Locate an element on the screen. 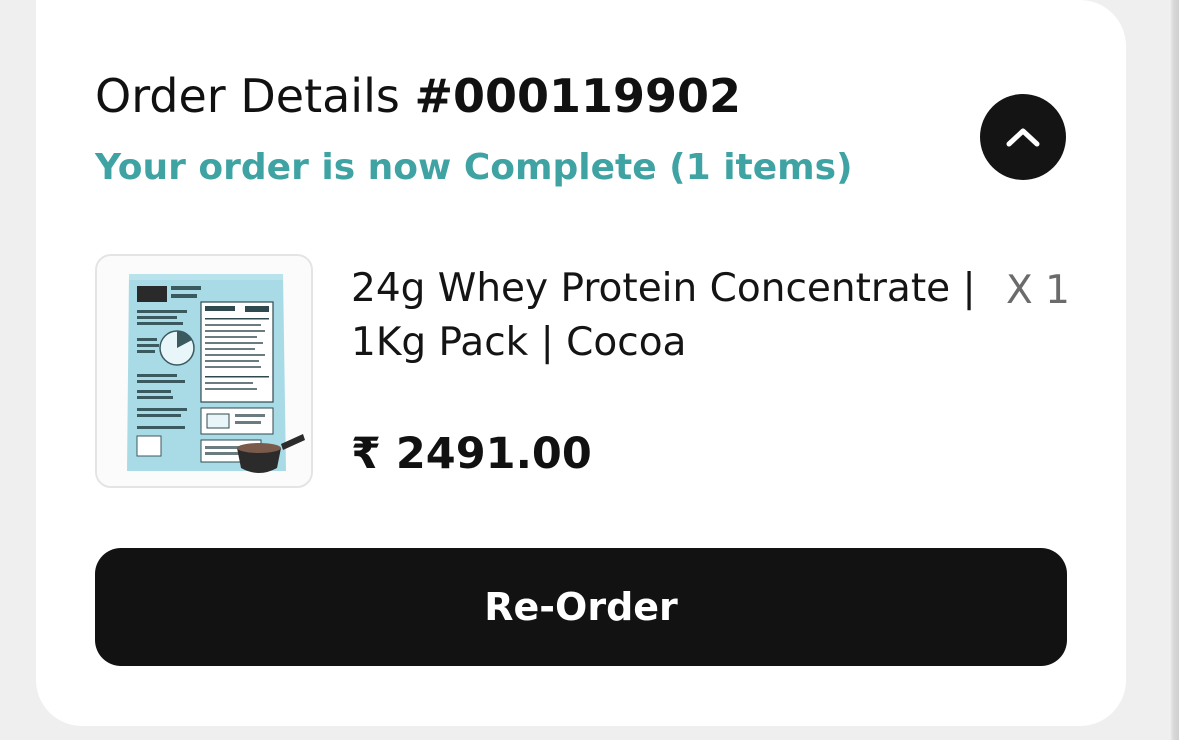 The image size is (1179, 740). order-number: #000119902 is located at coordinates (578, 96).